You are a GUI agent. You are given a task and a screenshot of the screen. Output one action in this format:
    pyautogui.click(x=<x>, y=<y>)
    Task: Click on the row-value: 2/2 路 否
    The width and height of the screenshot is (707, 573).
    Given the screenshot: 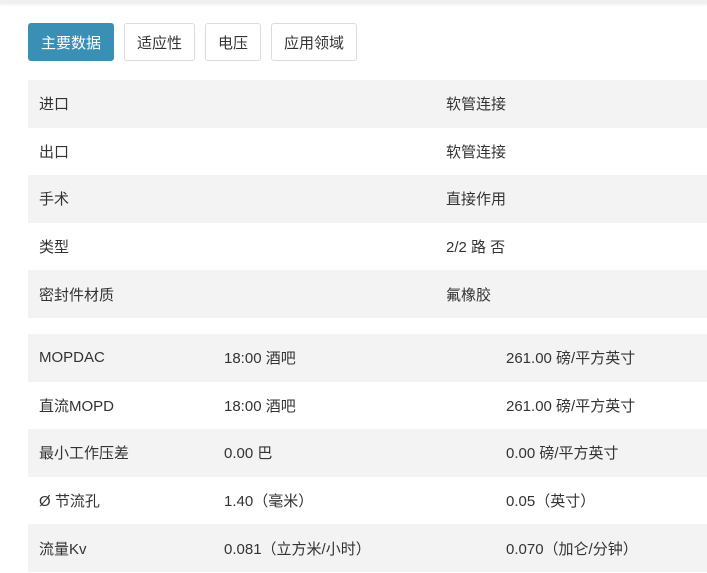 What is the action you would take?
    pyautogui.click(x=476, y=248)
    